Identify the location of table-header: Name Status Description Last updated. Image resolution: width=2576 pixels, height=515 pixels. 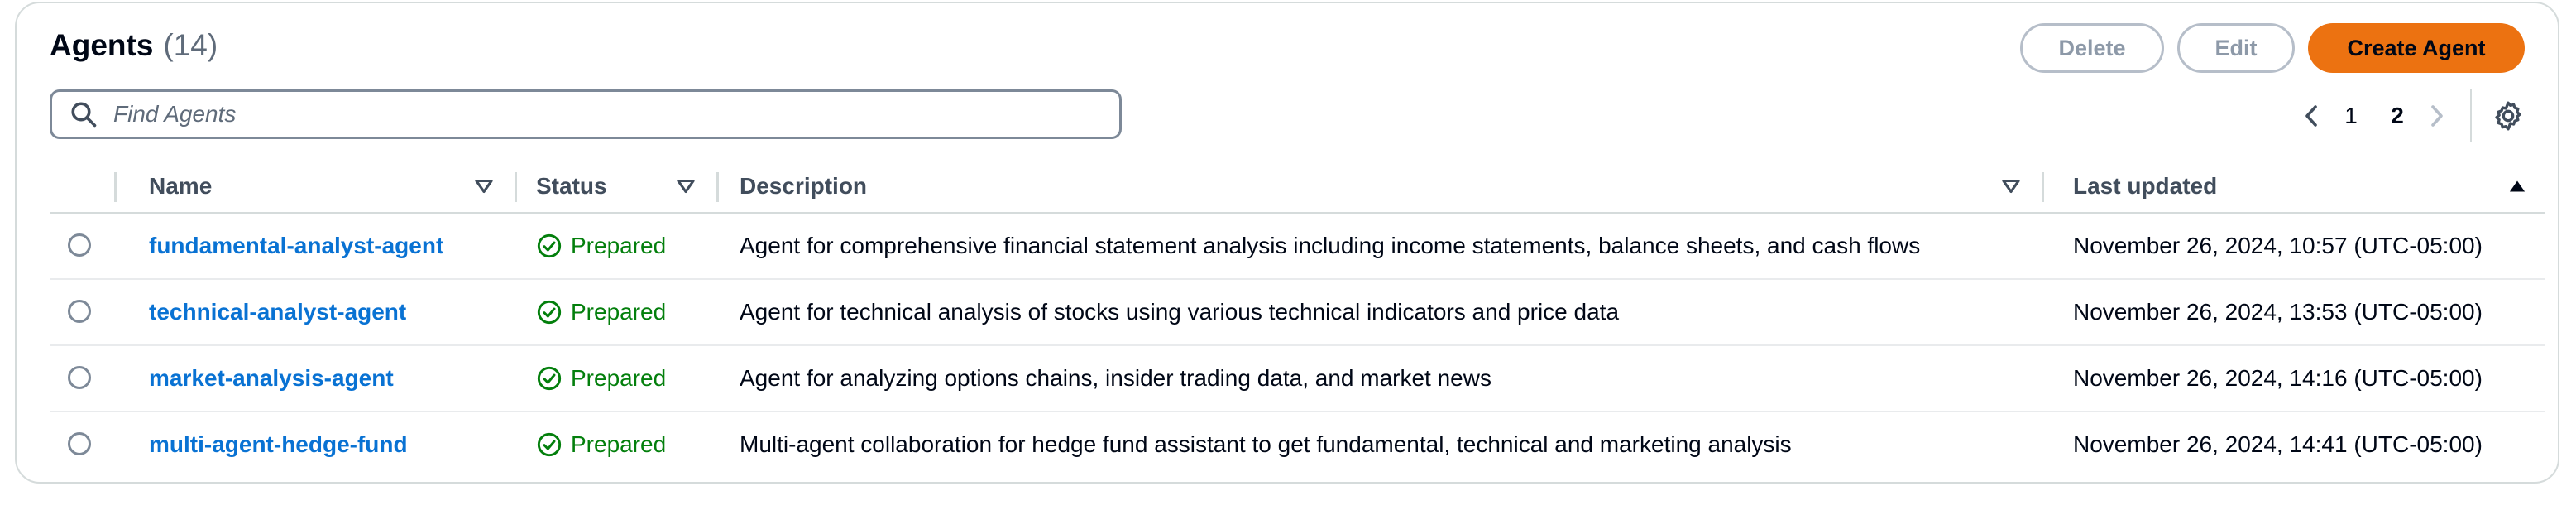
(1298, 188).